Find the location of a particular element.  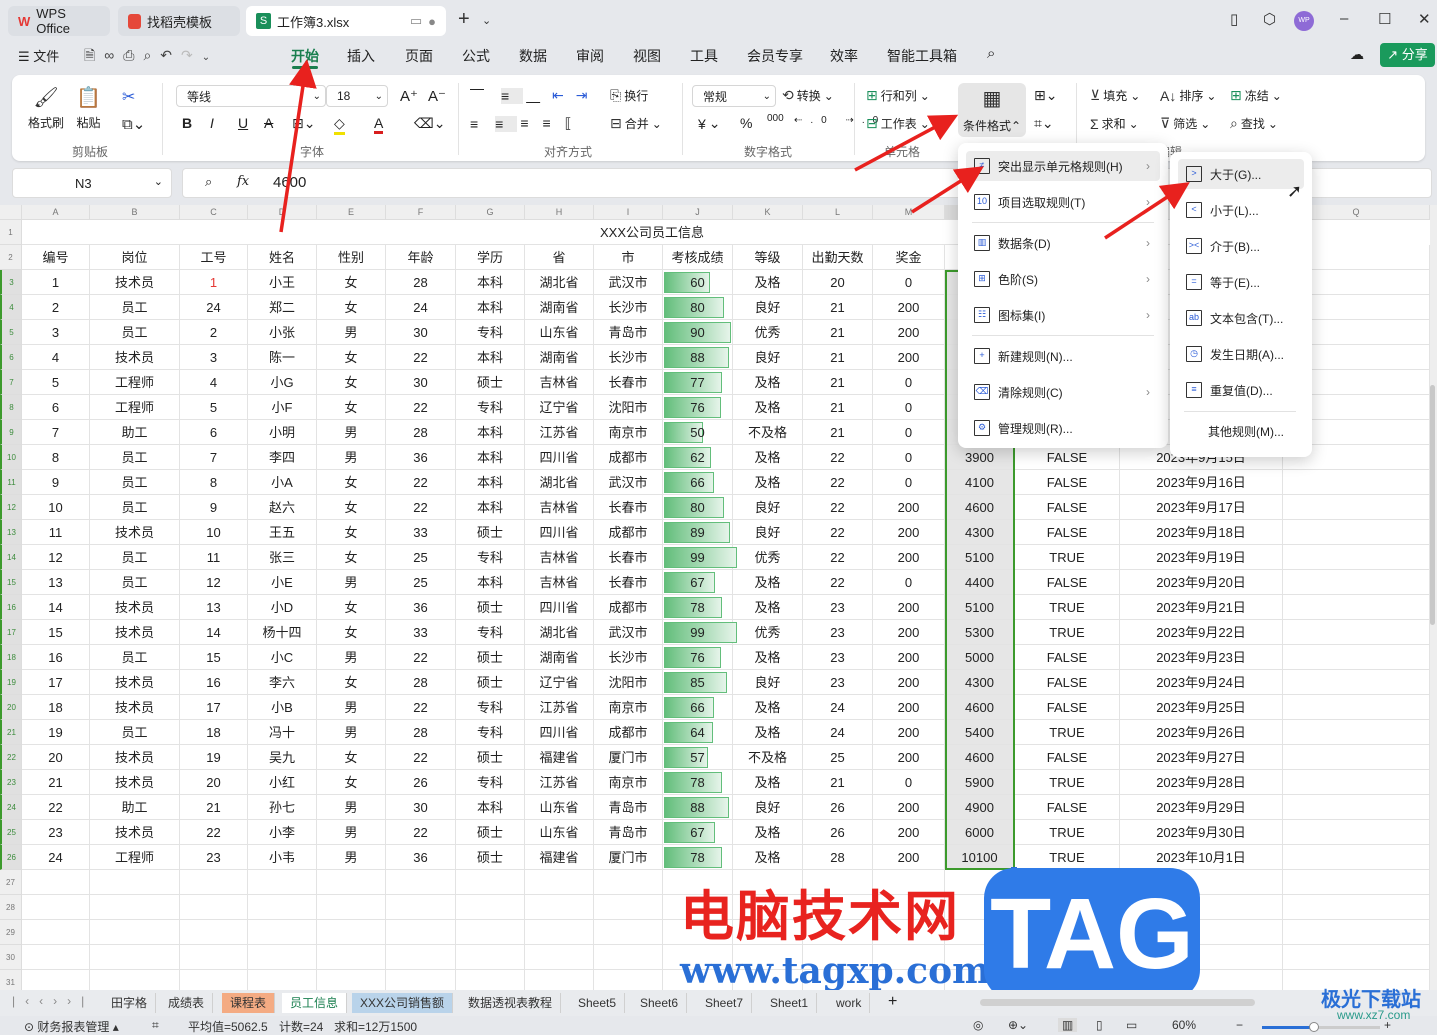

arrow-to-highlight-rules is located at coordinates (947, 190).